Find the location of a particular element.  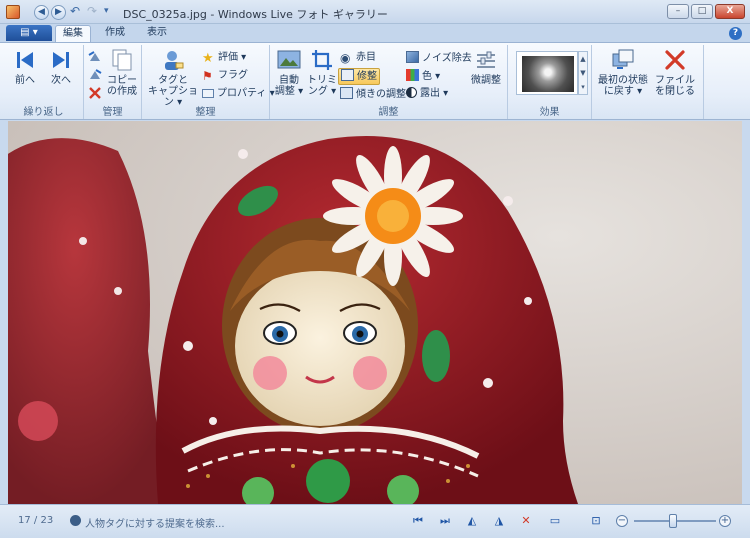

prev-label: 前へ is located at coordinates (25, 80).